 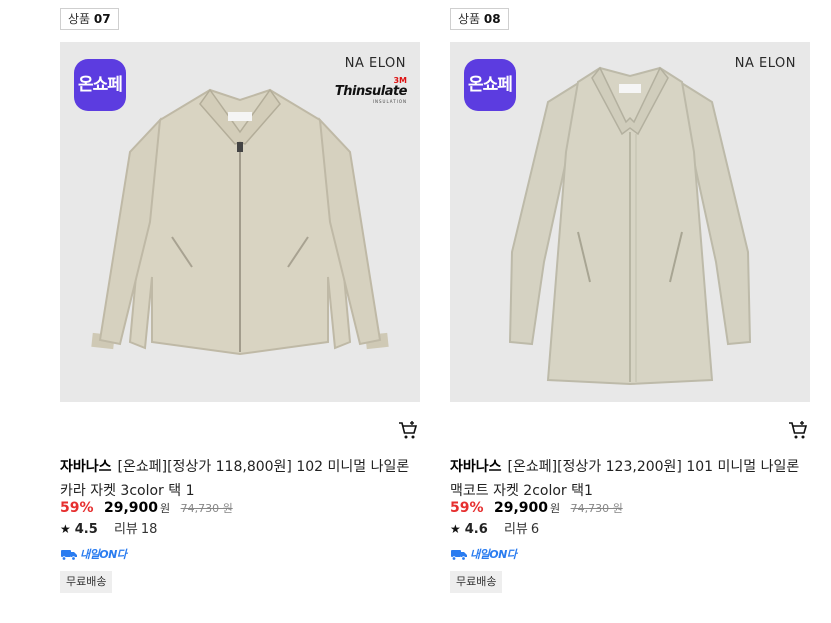 I want to click on rank-tag: 상품 07, so click(x=89, y=19).